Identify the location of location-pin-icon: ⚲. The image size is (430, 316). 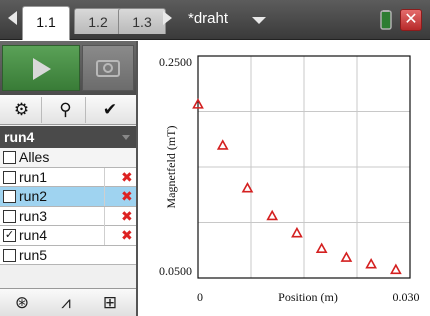
(66, 110).